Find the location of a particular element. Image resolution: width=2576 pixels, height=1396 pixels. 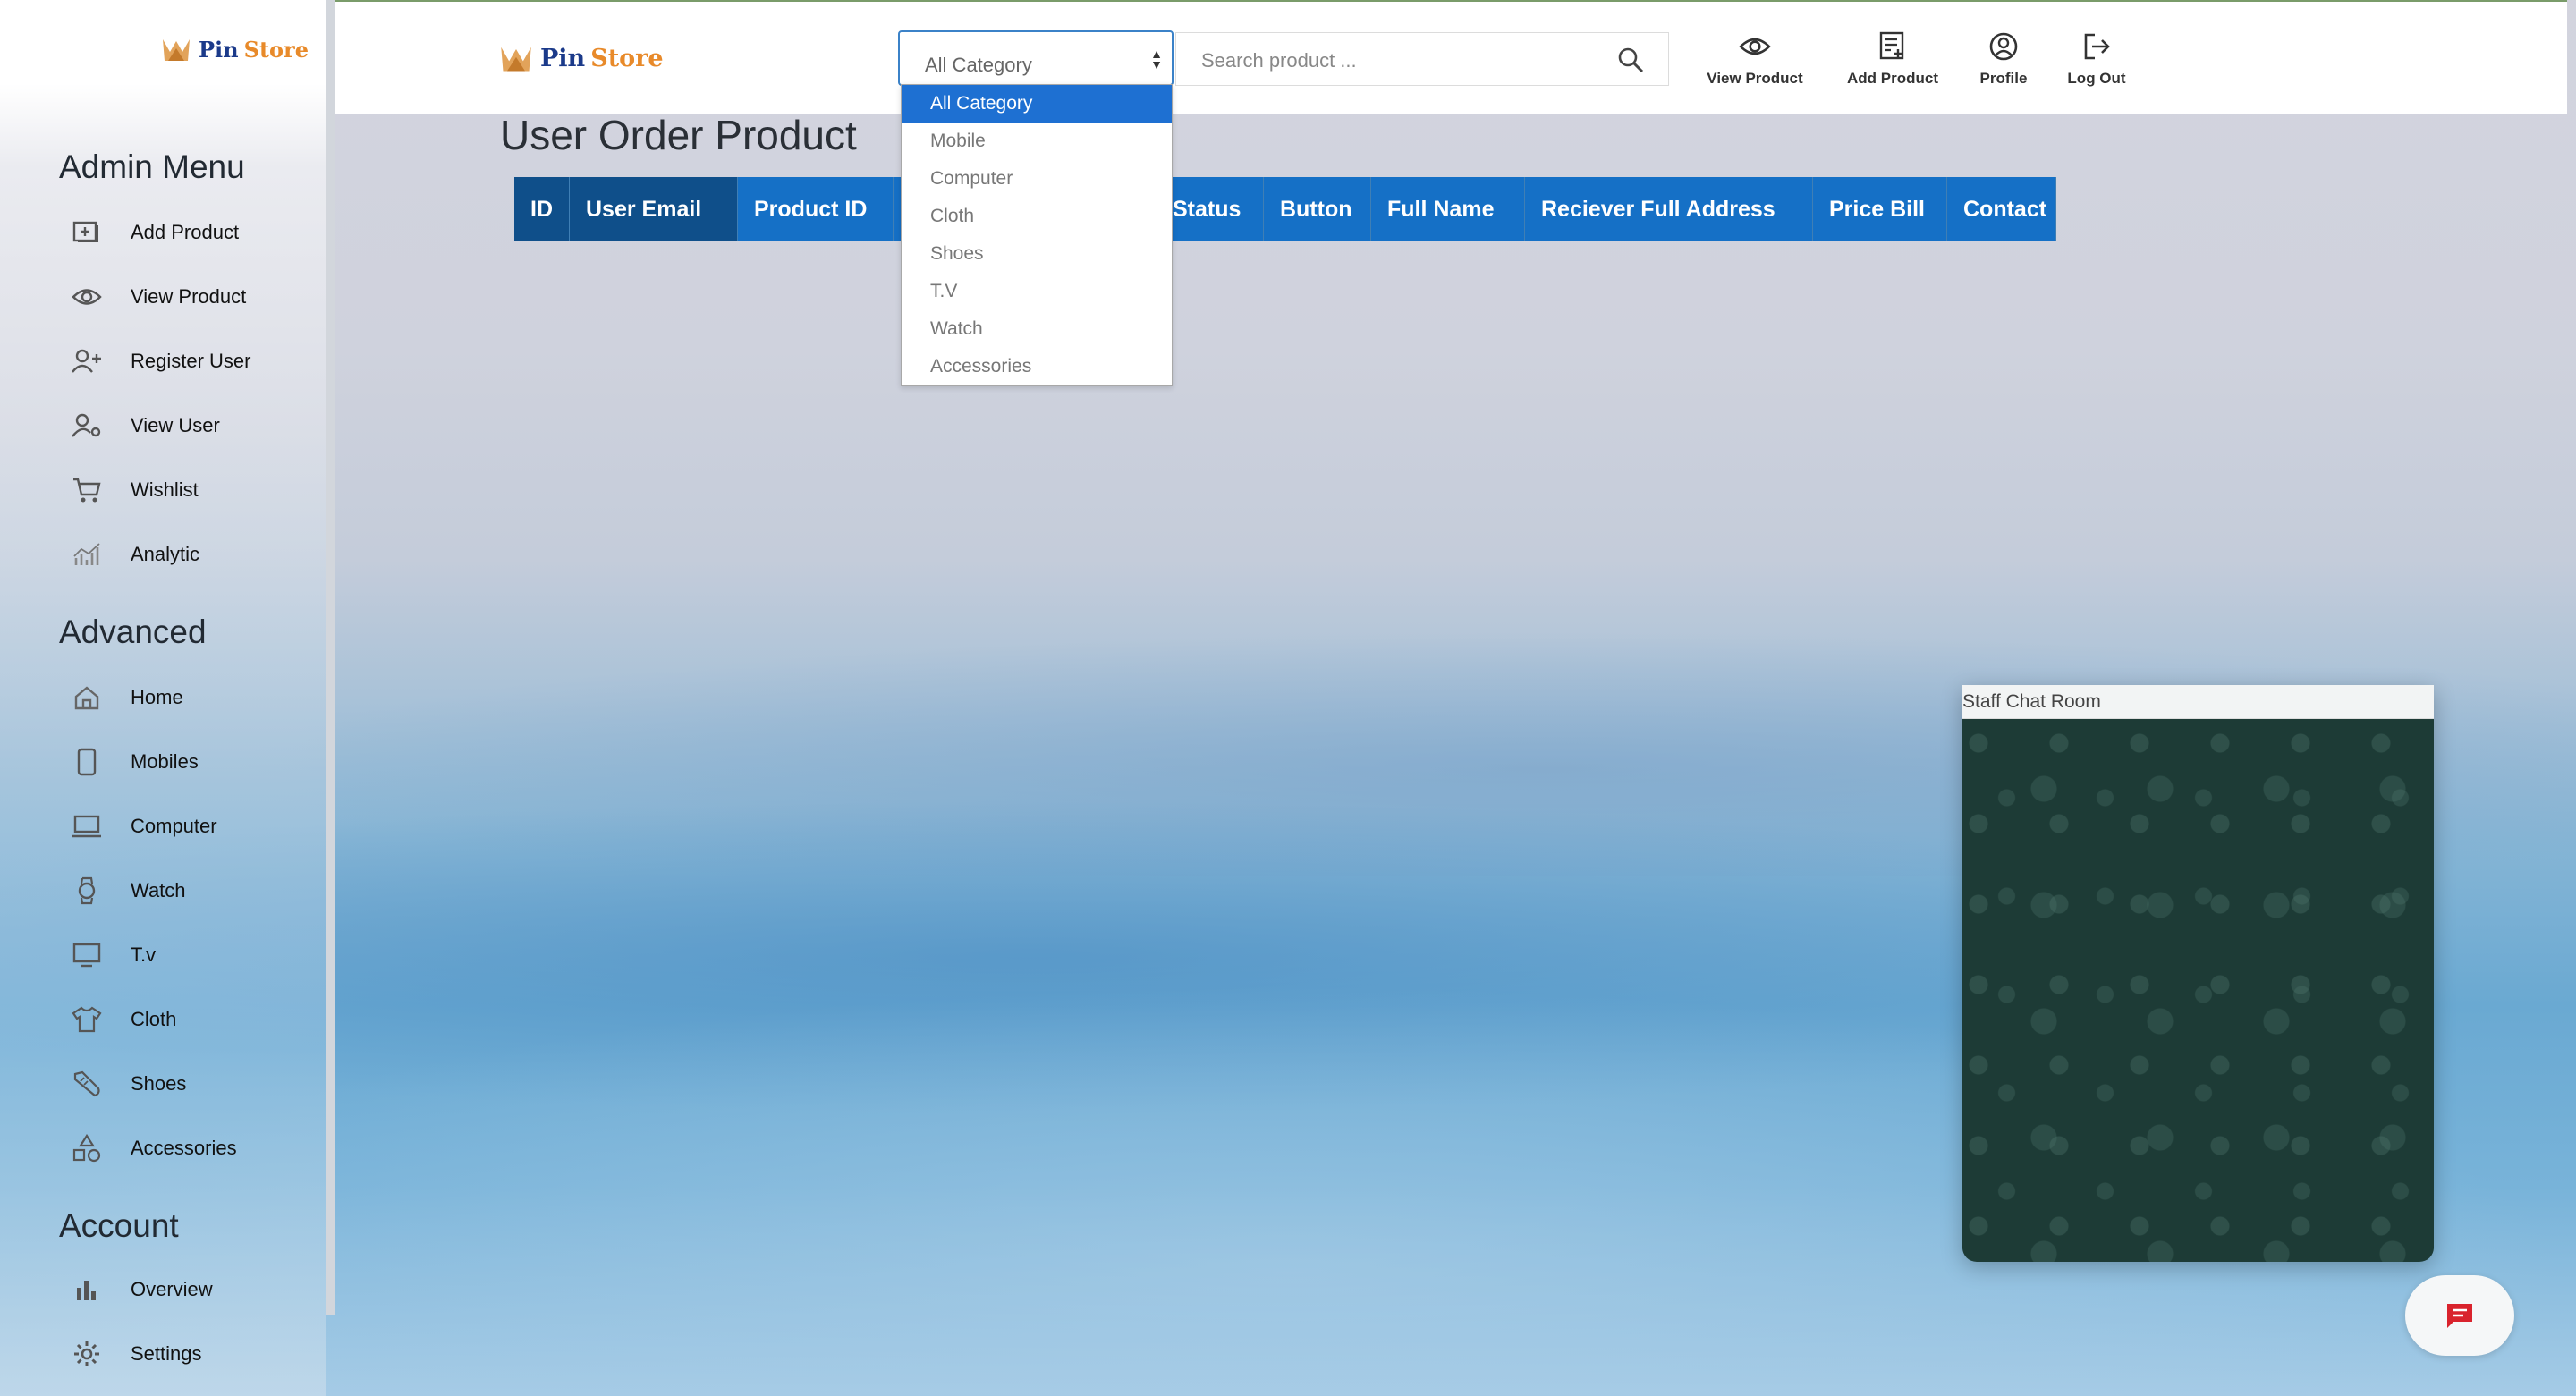

sidebar-item-label: Computer is located at coordinates (174, 826).